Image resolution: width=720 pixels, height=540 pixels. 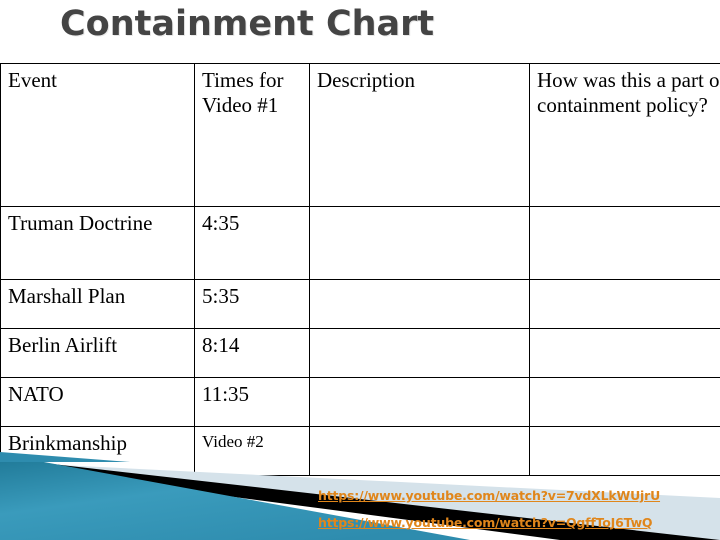 What do you see at coordinates (97, 402) in the screenshot?
I see `cell-event: NATO` at bounding box center [97, 402].